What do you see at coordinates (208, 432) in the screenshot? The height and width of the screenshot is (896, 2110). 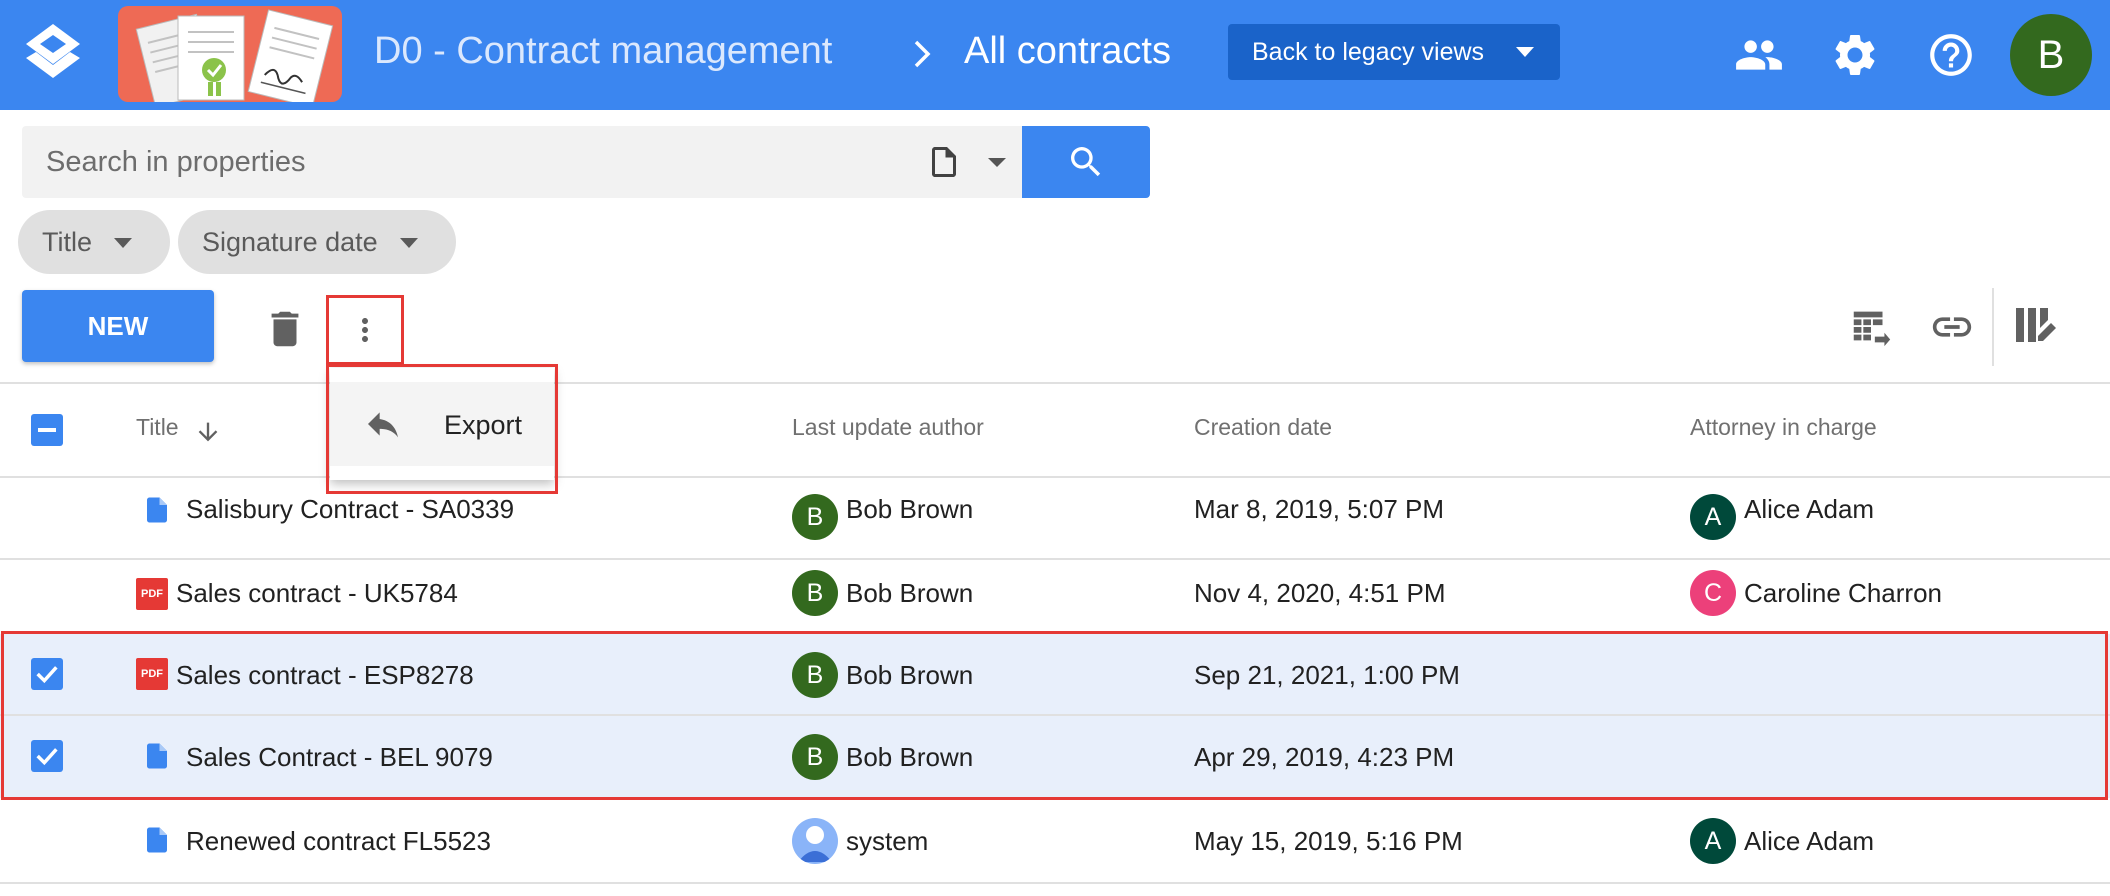 I see `sort-arrow-down-icon` at bounding box center [208, 432].